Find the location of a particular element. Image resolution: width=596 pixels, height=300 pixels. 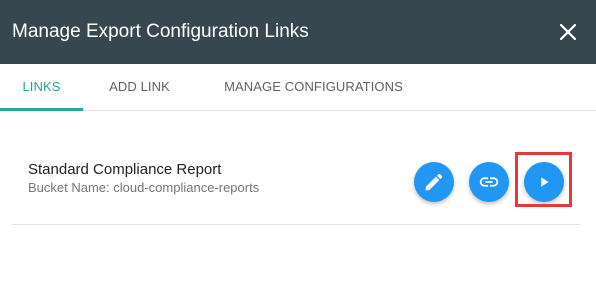

tab-manage-configurations: MANAGE CONFIGURATIONS is located at coordinates (313, 87).